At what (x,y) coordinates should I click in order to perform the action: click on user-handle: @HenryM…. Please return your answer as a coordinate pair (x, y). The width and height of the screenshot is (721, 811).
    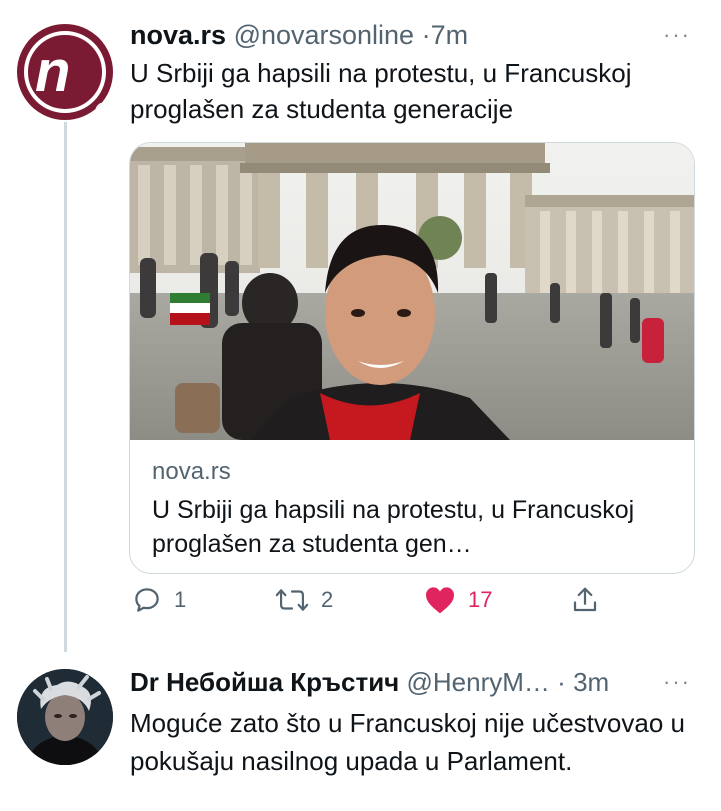
    Looking at the image, I should click on (478, 682).